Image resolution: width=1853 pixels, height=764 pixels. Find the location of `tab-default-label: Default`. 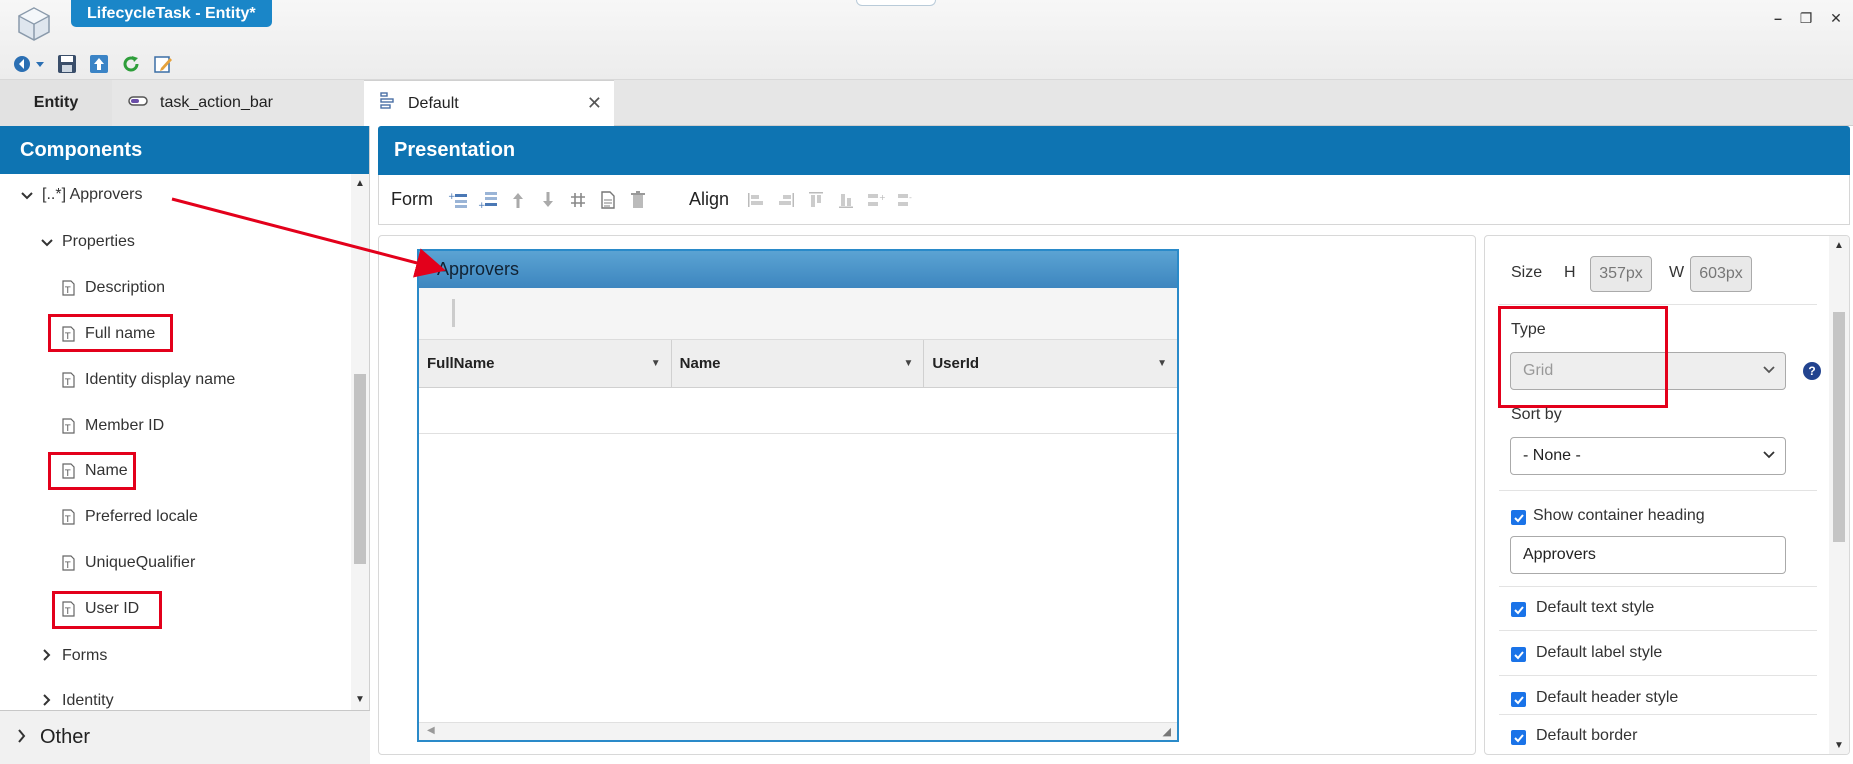

tab-default-label: Default is located at coordinates (433, 103).